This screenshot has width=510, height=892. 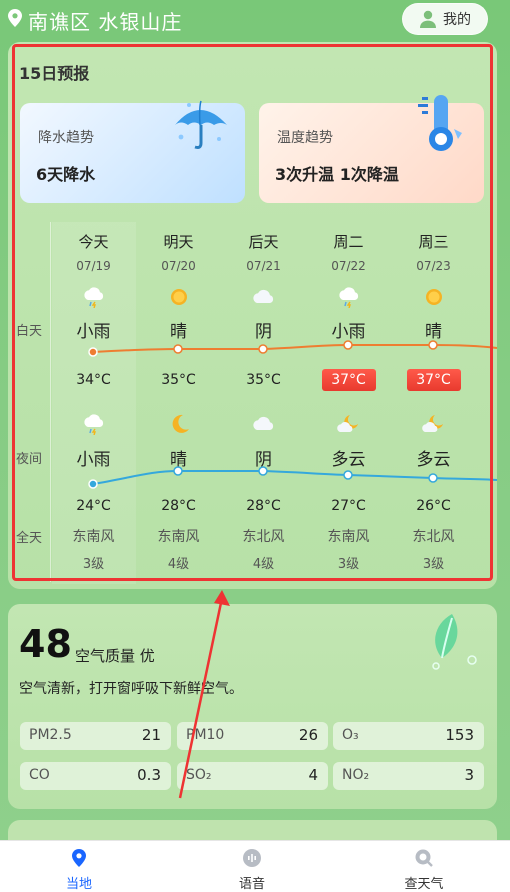 I want to click on low-temp: 26°C, so click(x=433, y=506).